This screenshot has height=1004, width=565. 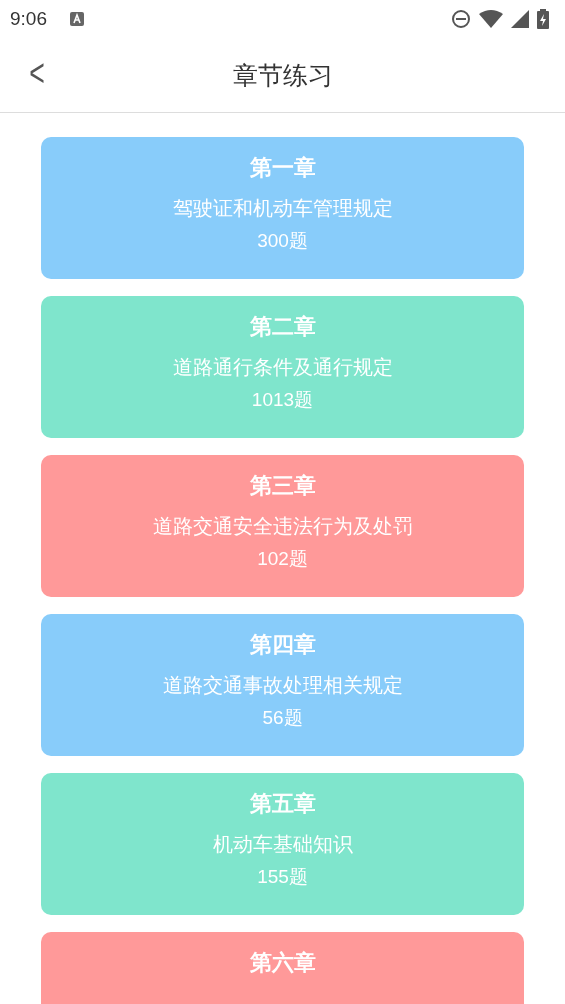 I want to click on question-count: 1013题, so click(x=282, y=400).